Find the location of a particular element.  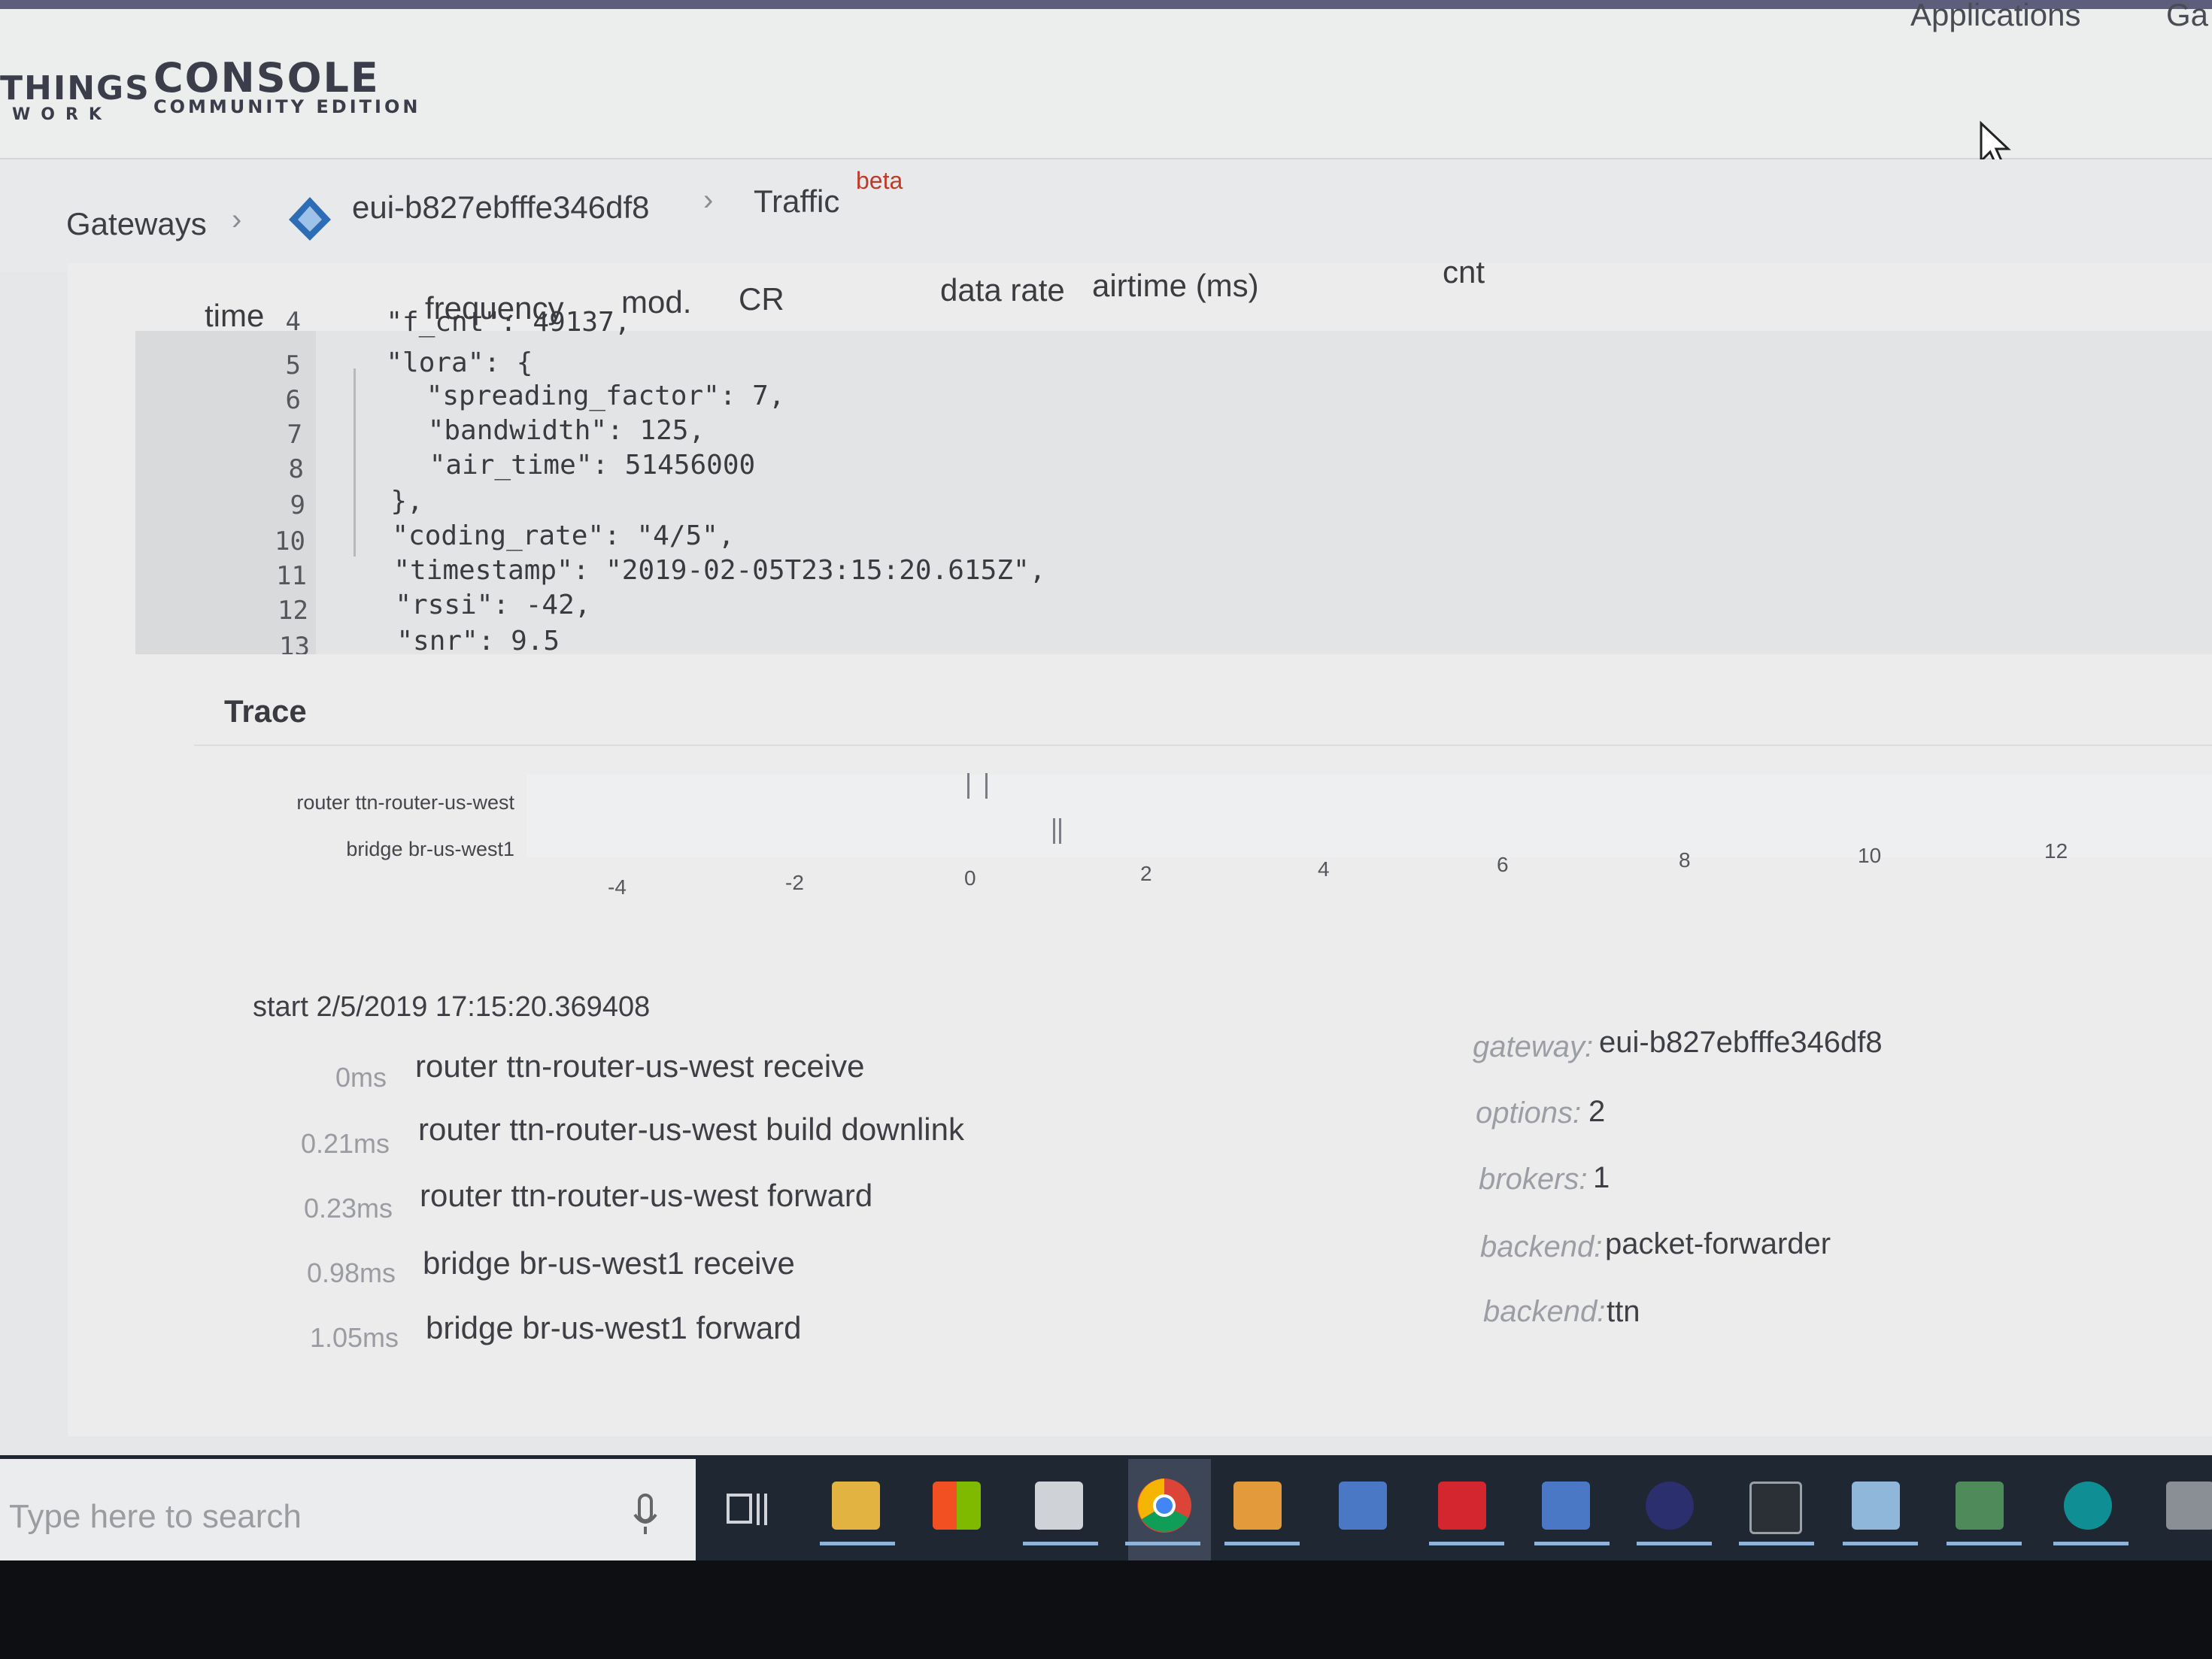

code-line: }, is located at coordinates (390, 502).